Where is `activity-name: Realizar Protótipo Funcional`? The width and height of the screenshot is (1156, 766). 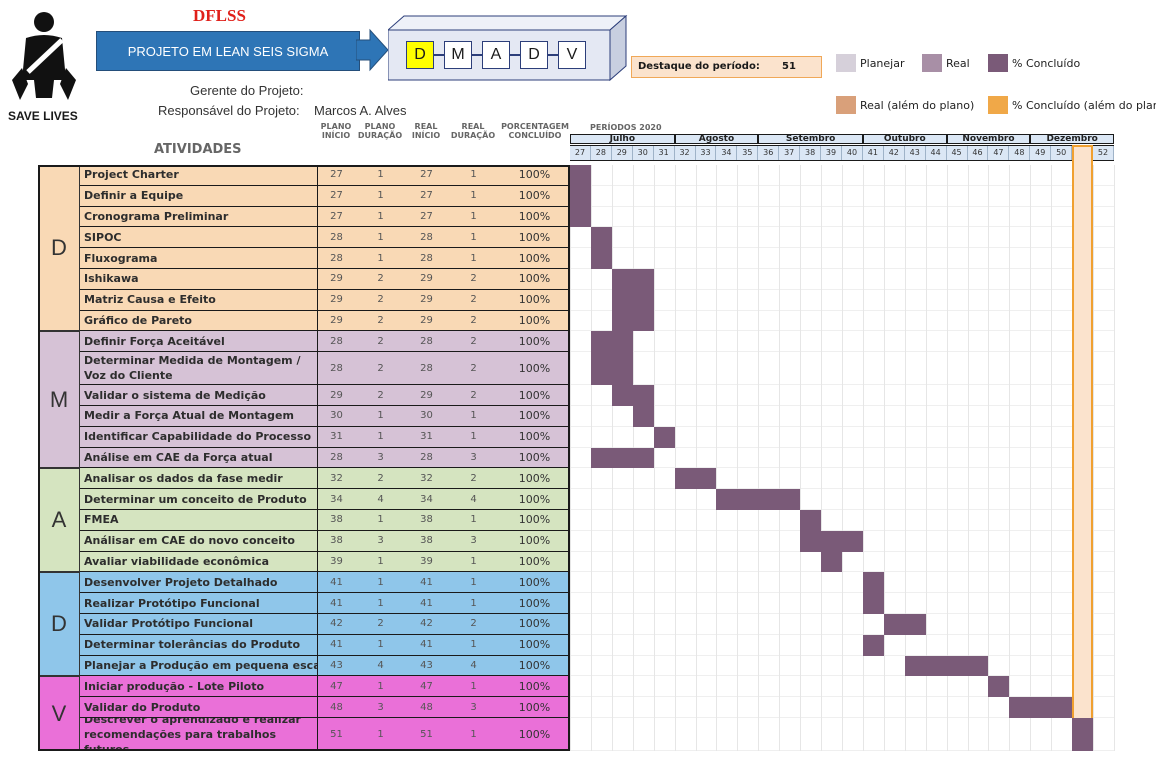 activity-name: Realizar Protótipo Funcional is located at coordinates (198, 603).